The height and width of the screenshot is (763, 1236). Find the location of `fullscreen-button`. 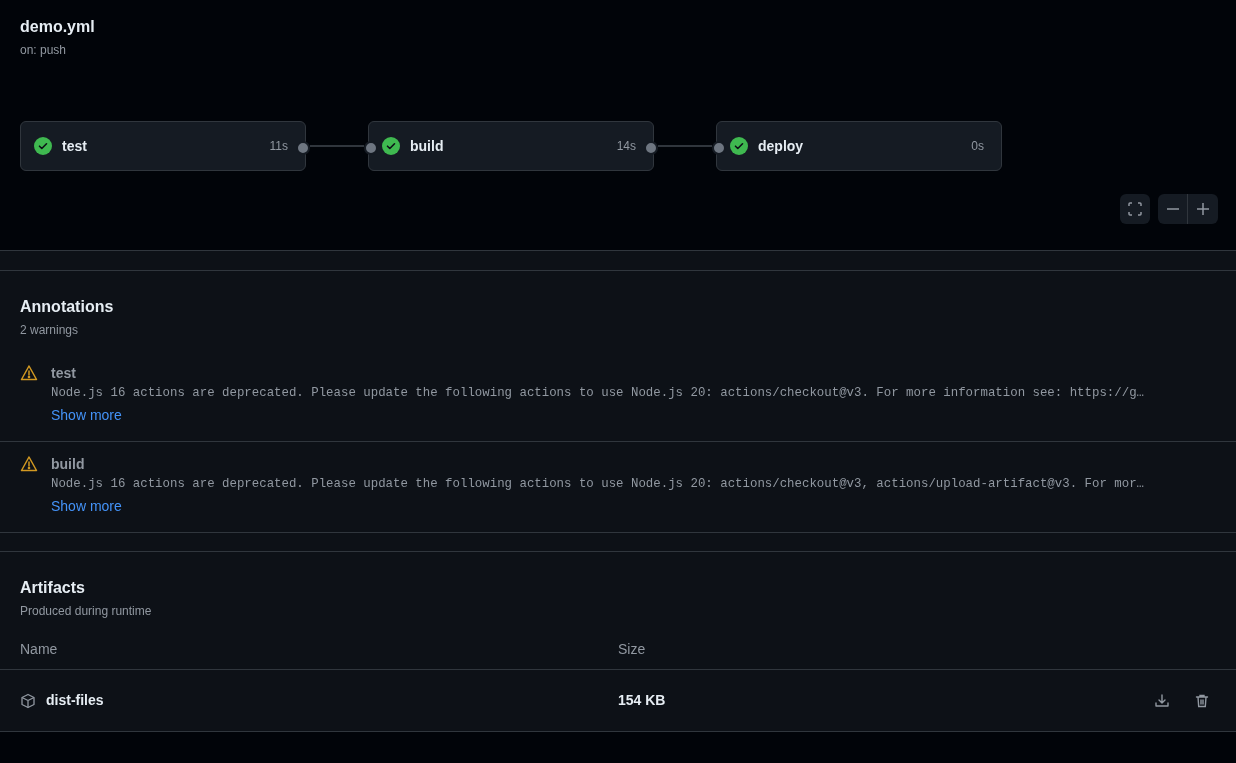

fullscreen-button is located at coordinates (1135, 209).